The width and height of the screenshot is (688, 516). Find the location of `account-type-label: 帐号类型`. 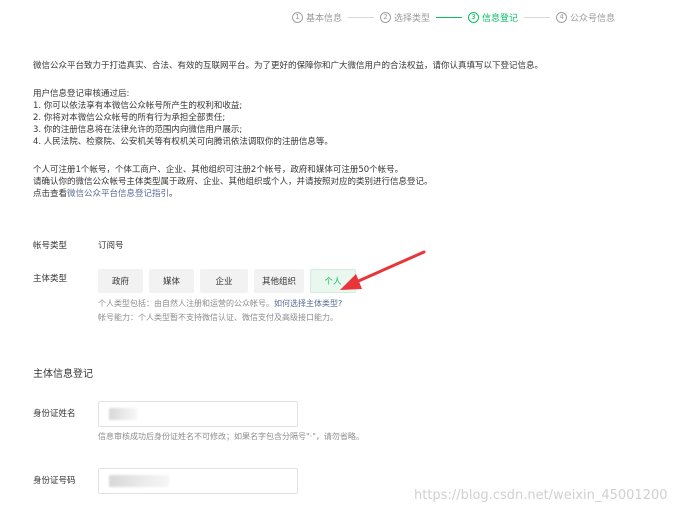

account-type-label: 帐号类型 is located at coordinates (50, 246).